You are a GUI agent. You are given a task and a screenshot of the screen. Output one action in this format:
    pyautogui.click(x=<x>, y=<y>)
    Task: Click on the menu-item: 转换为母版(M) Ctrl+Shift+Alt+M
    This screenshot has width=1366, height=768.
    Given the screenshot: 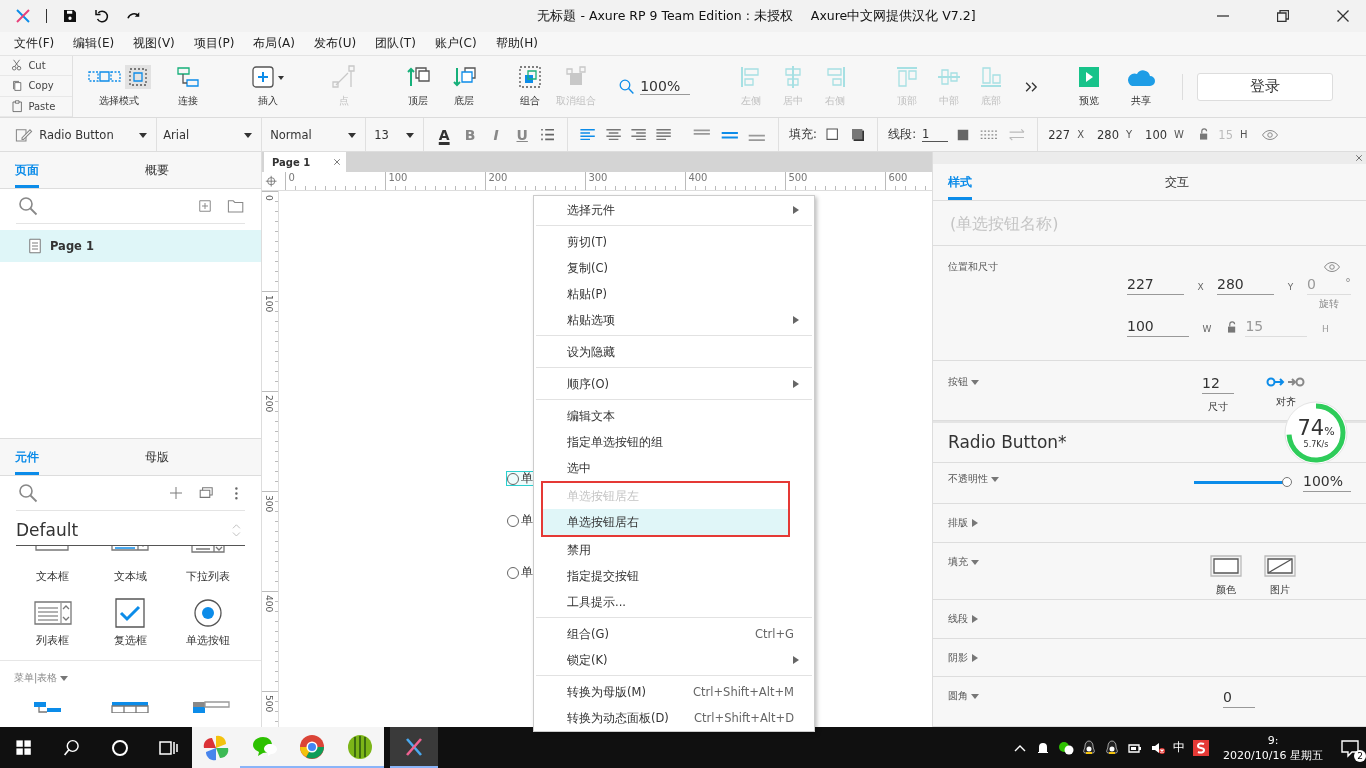 What is the action you would take?
    pyautogui.click(x=674, y=692)
    